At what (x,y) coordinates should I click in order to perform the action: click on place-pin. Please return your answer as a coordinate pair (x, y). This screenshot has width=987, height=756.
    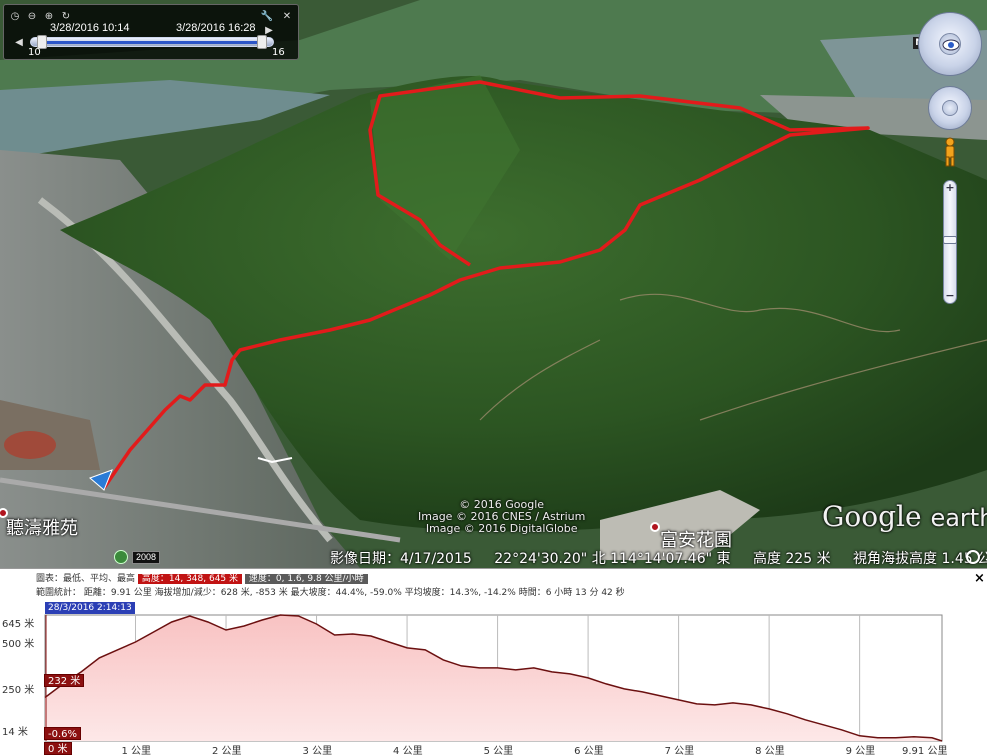
    Looking at the image, I should click on (655, 527).